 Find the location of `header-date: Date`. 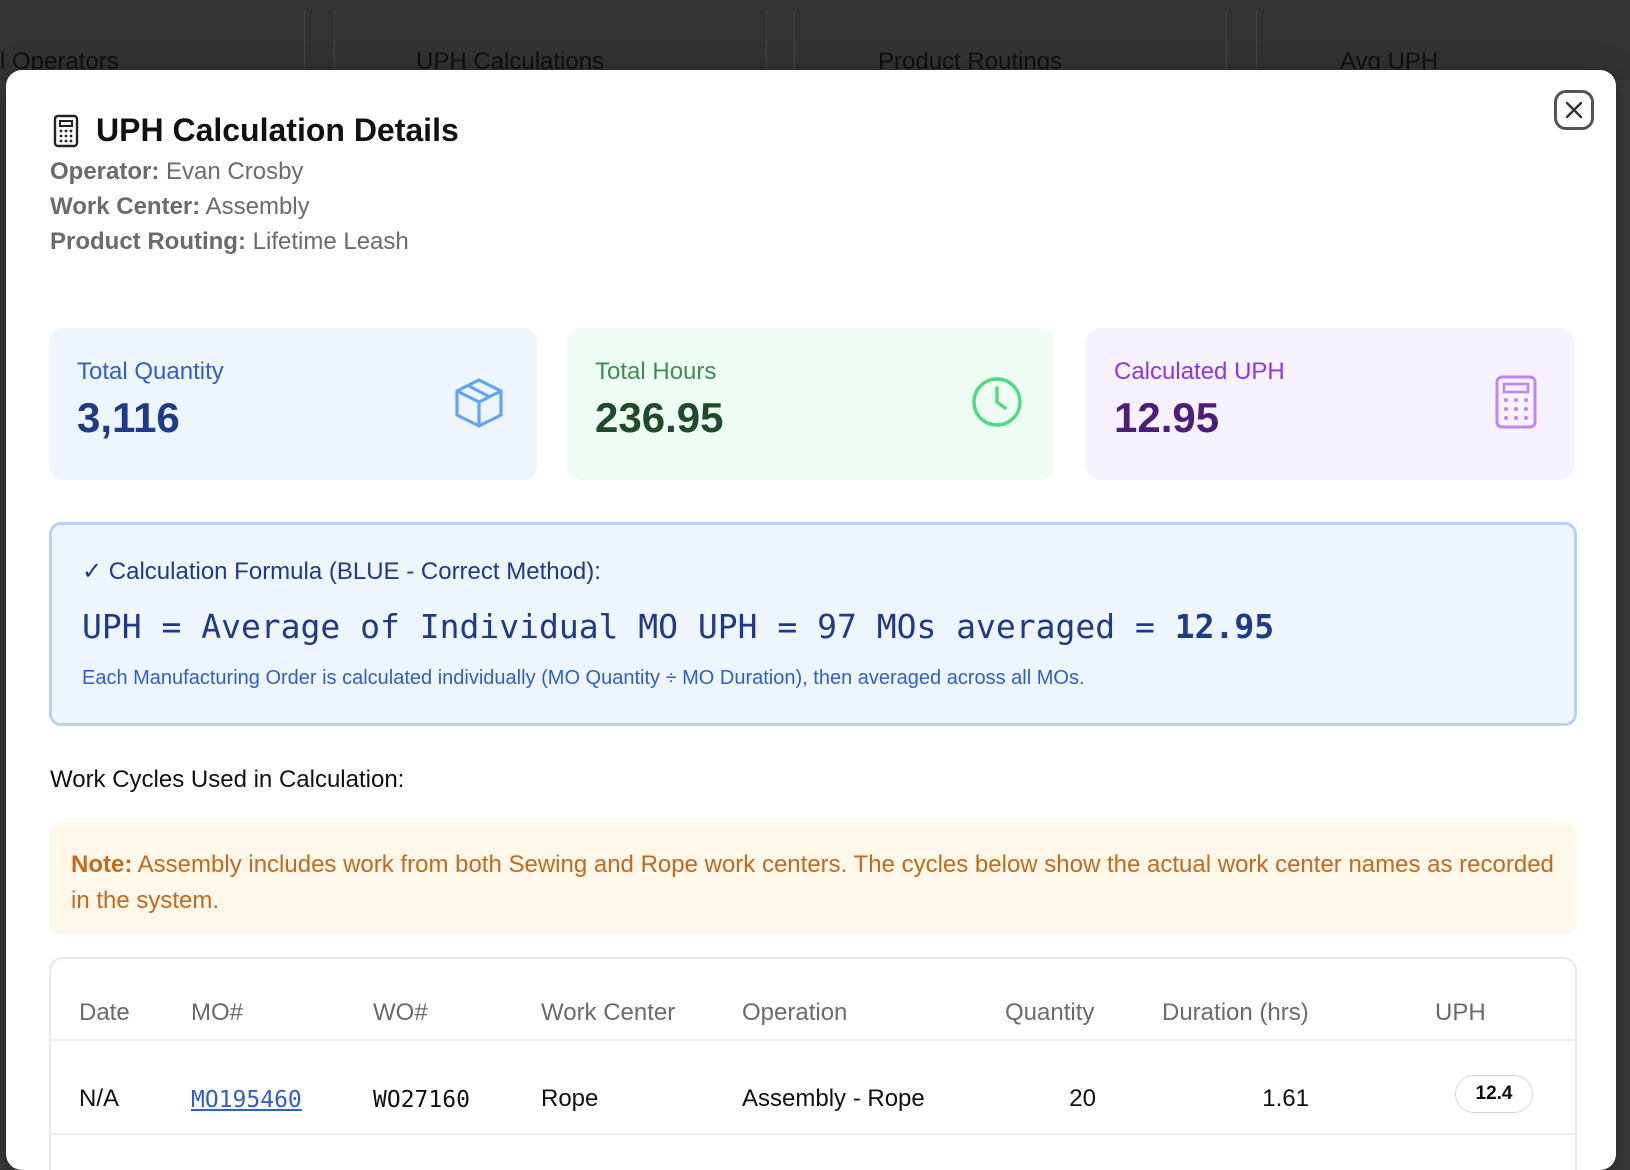

header-date: Date is located at coordinates (104, 1013).